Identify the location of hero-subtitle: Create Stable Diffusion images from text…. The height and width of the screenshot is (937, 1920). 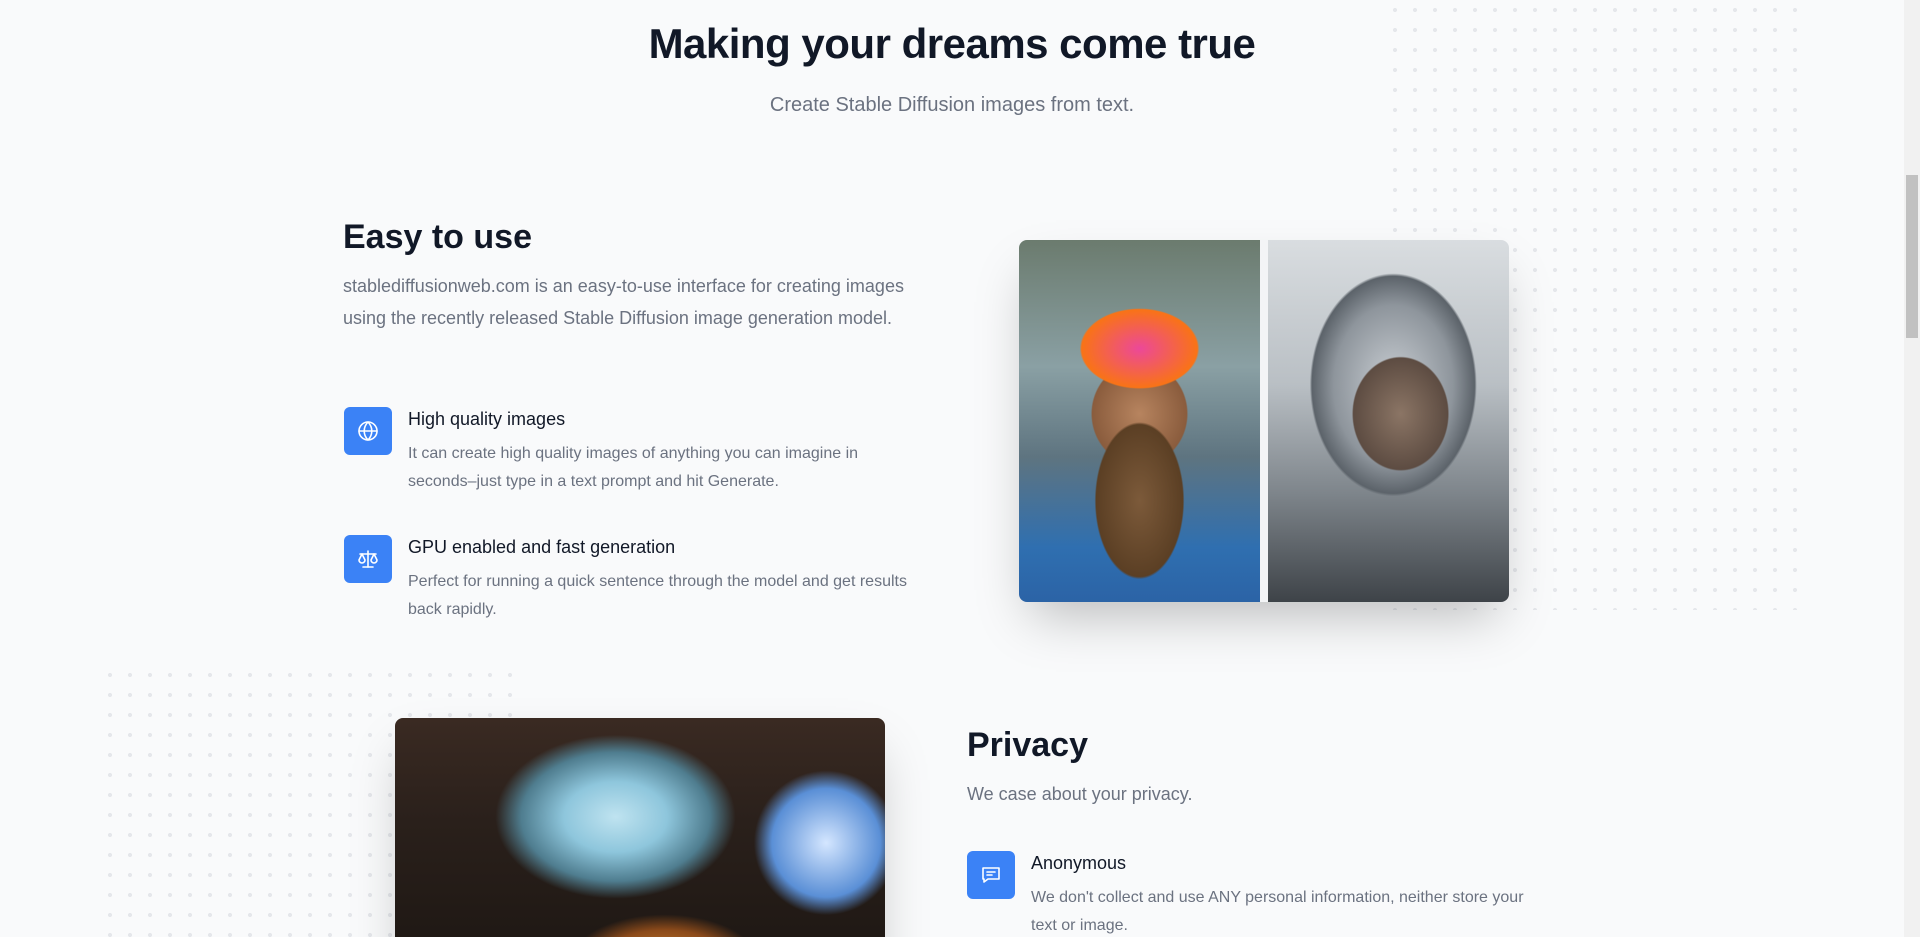
(952, 105).